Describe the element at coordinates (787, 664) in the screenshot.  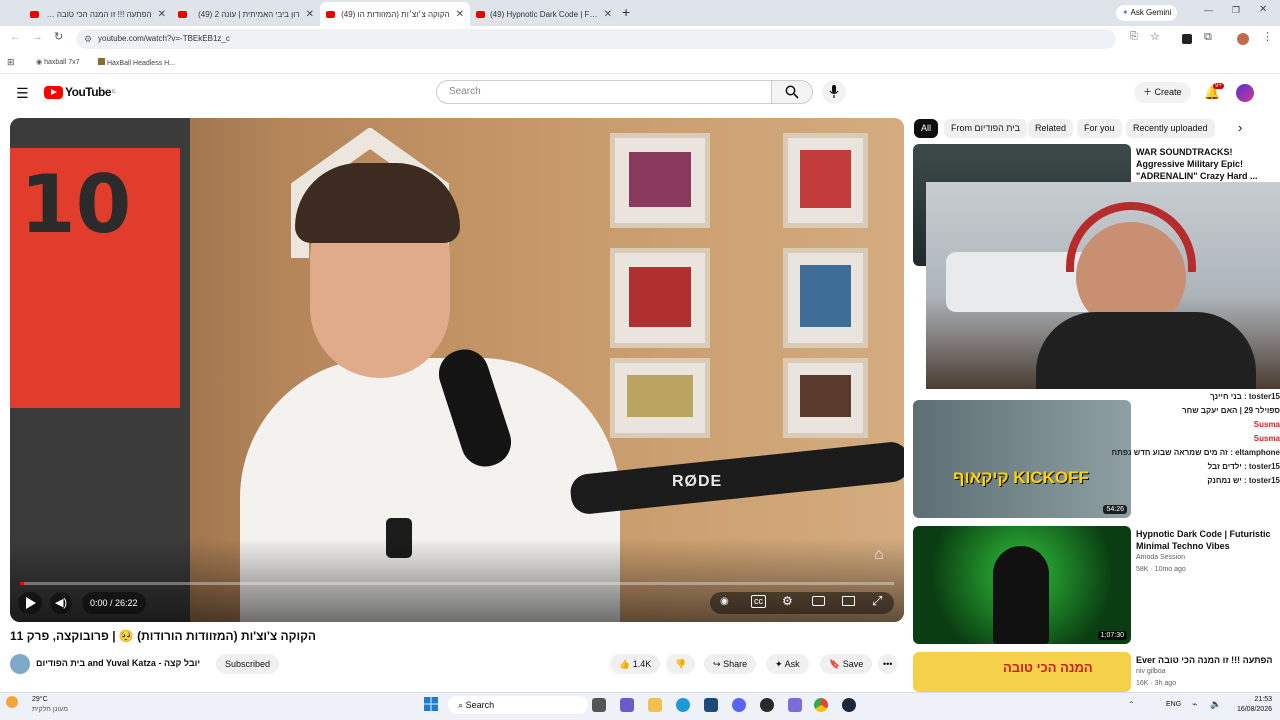
I see `ask-button: ✦ Ask` at that location.